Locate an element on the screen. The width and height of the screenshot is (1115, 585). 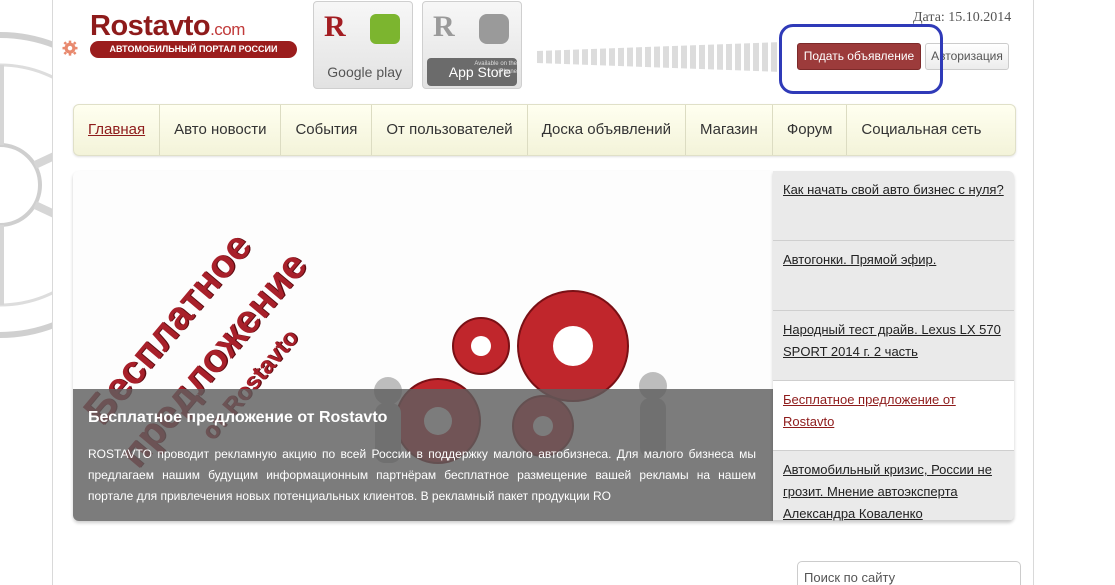
news-link: Автогонки. Прямой эфир. is located at coordinates (859, 259).